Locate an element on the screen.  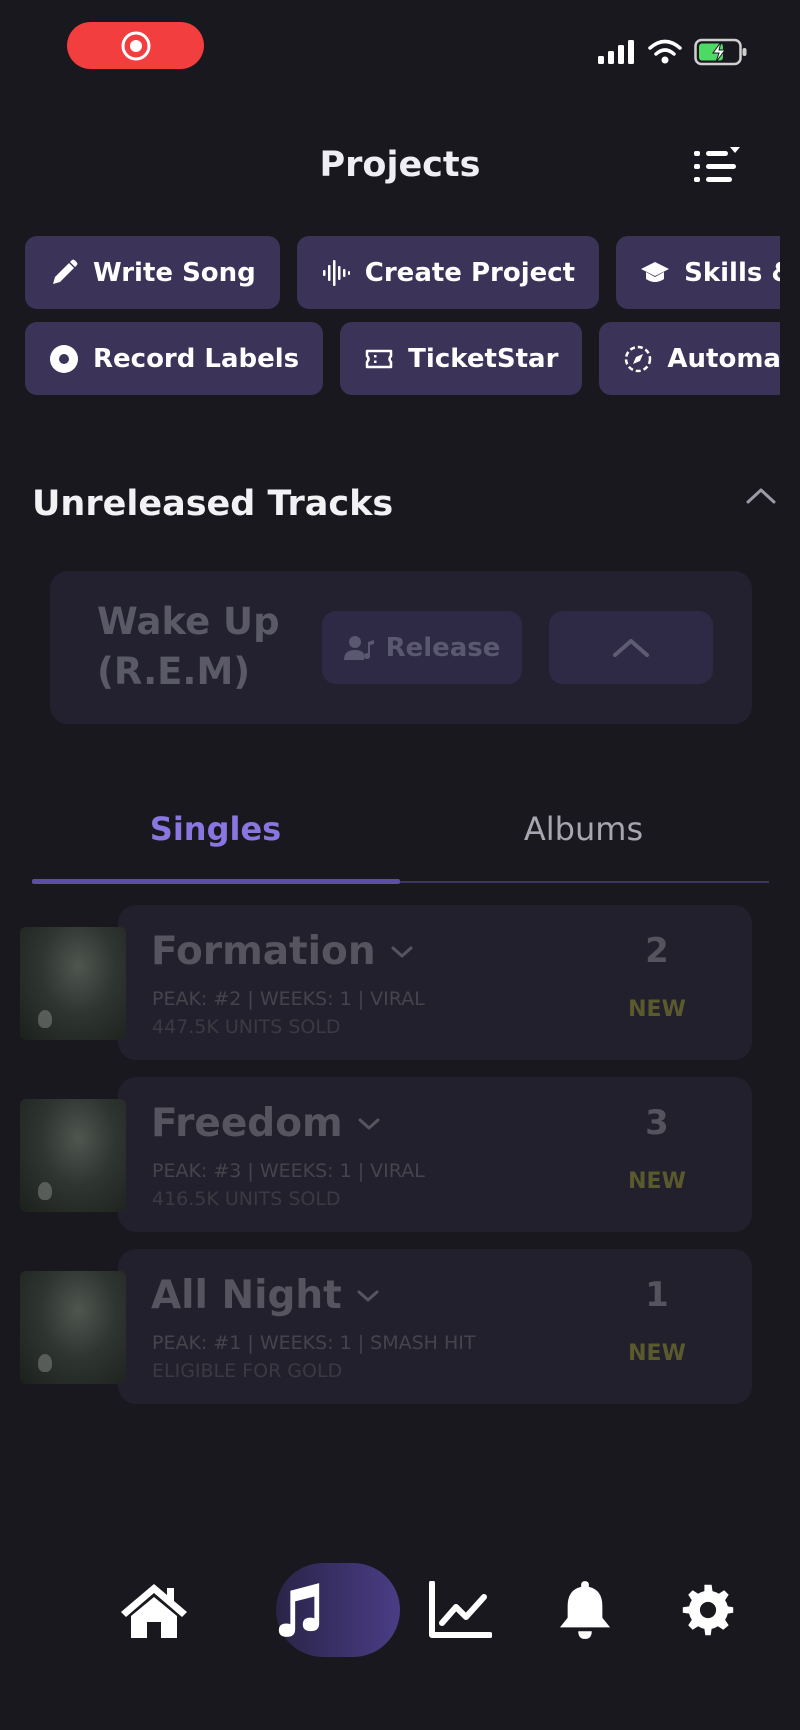
nav-charts is located at coordinates (460, 1610).